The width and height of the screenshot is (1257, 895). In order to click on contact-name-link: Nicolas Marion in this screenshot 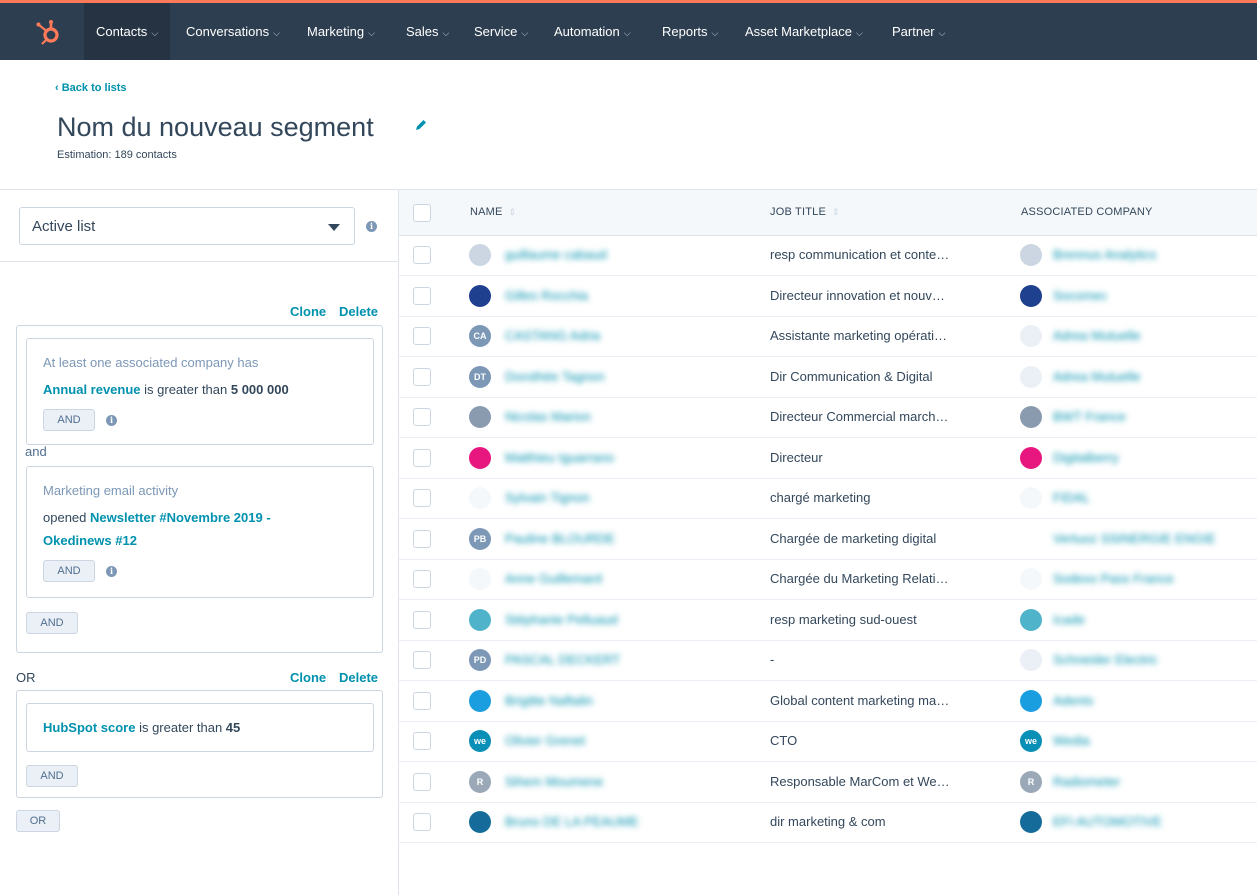, I will do `click(548, 416)`.